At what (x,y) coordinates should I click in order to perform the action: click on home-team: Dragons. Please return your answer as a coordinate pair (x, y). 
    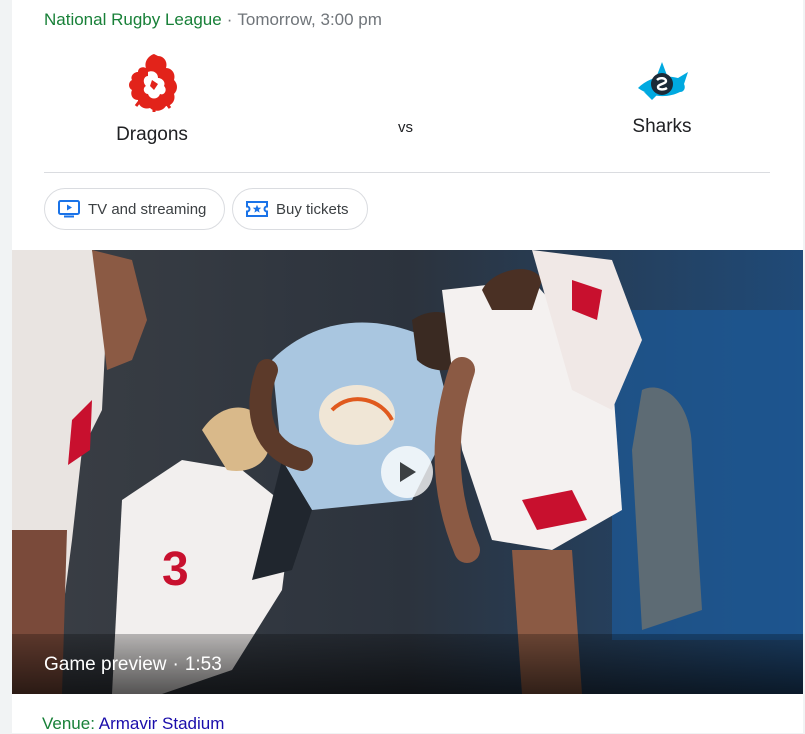
    Looking at the image, I should click on (152, 98).